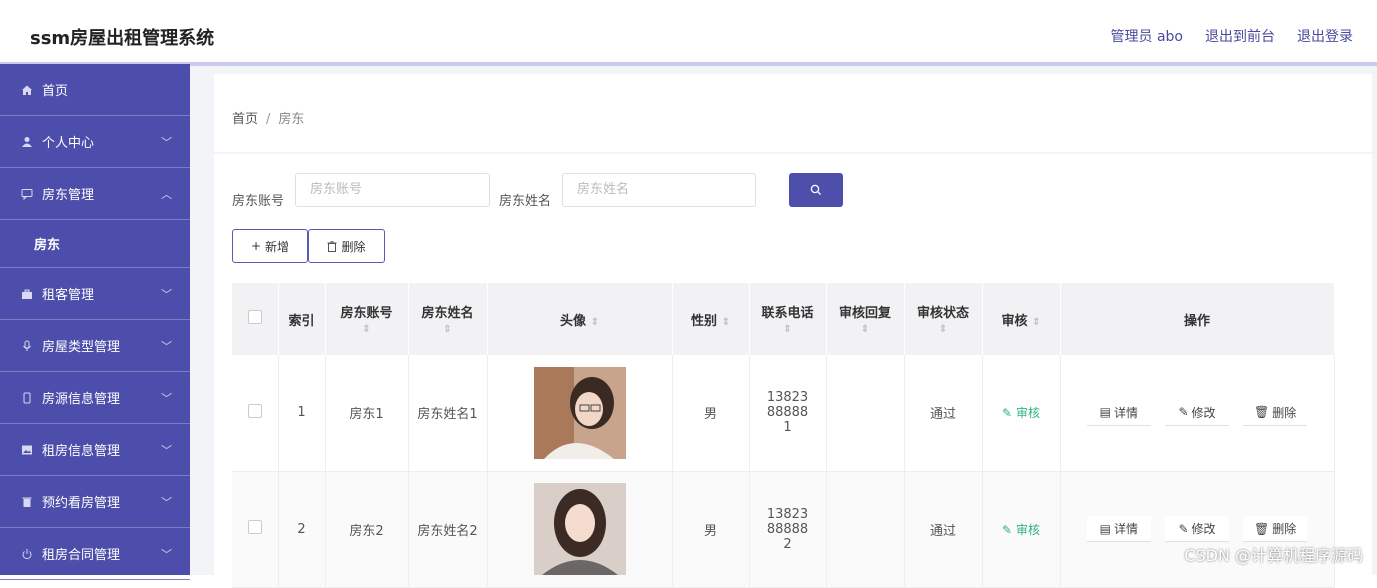  Describe the element at coordinates (392, 190) in the screenshot. I see `account-search-input: 房东账号` at that location.